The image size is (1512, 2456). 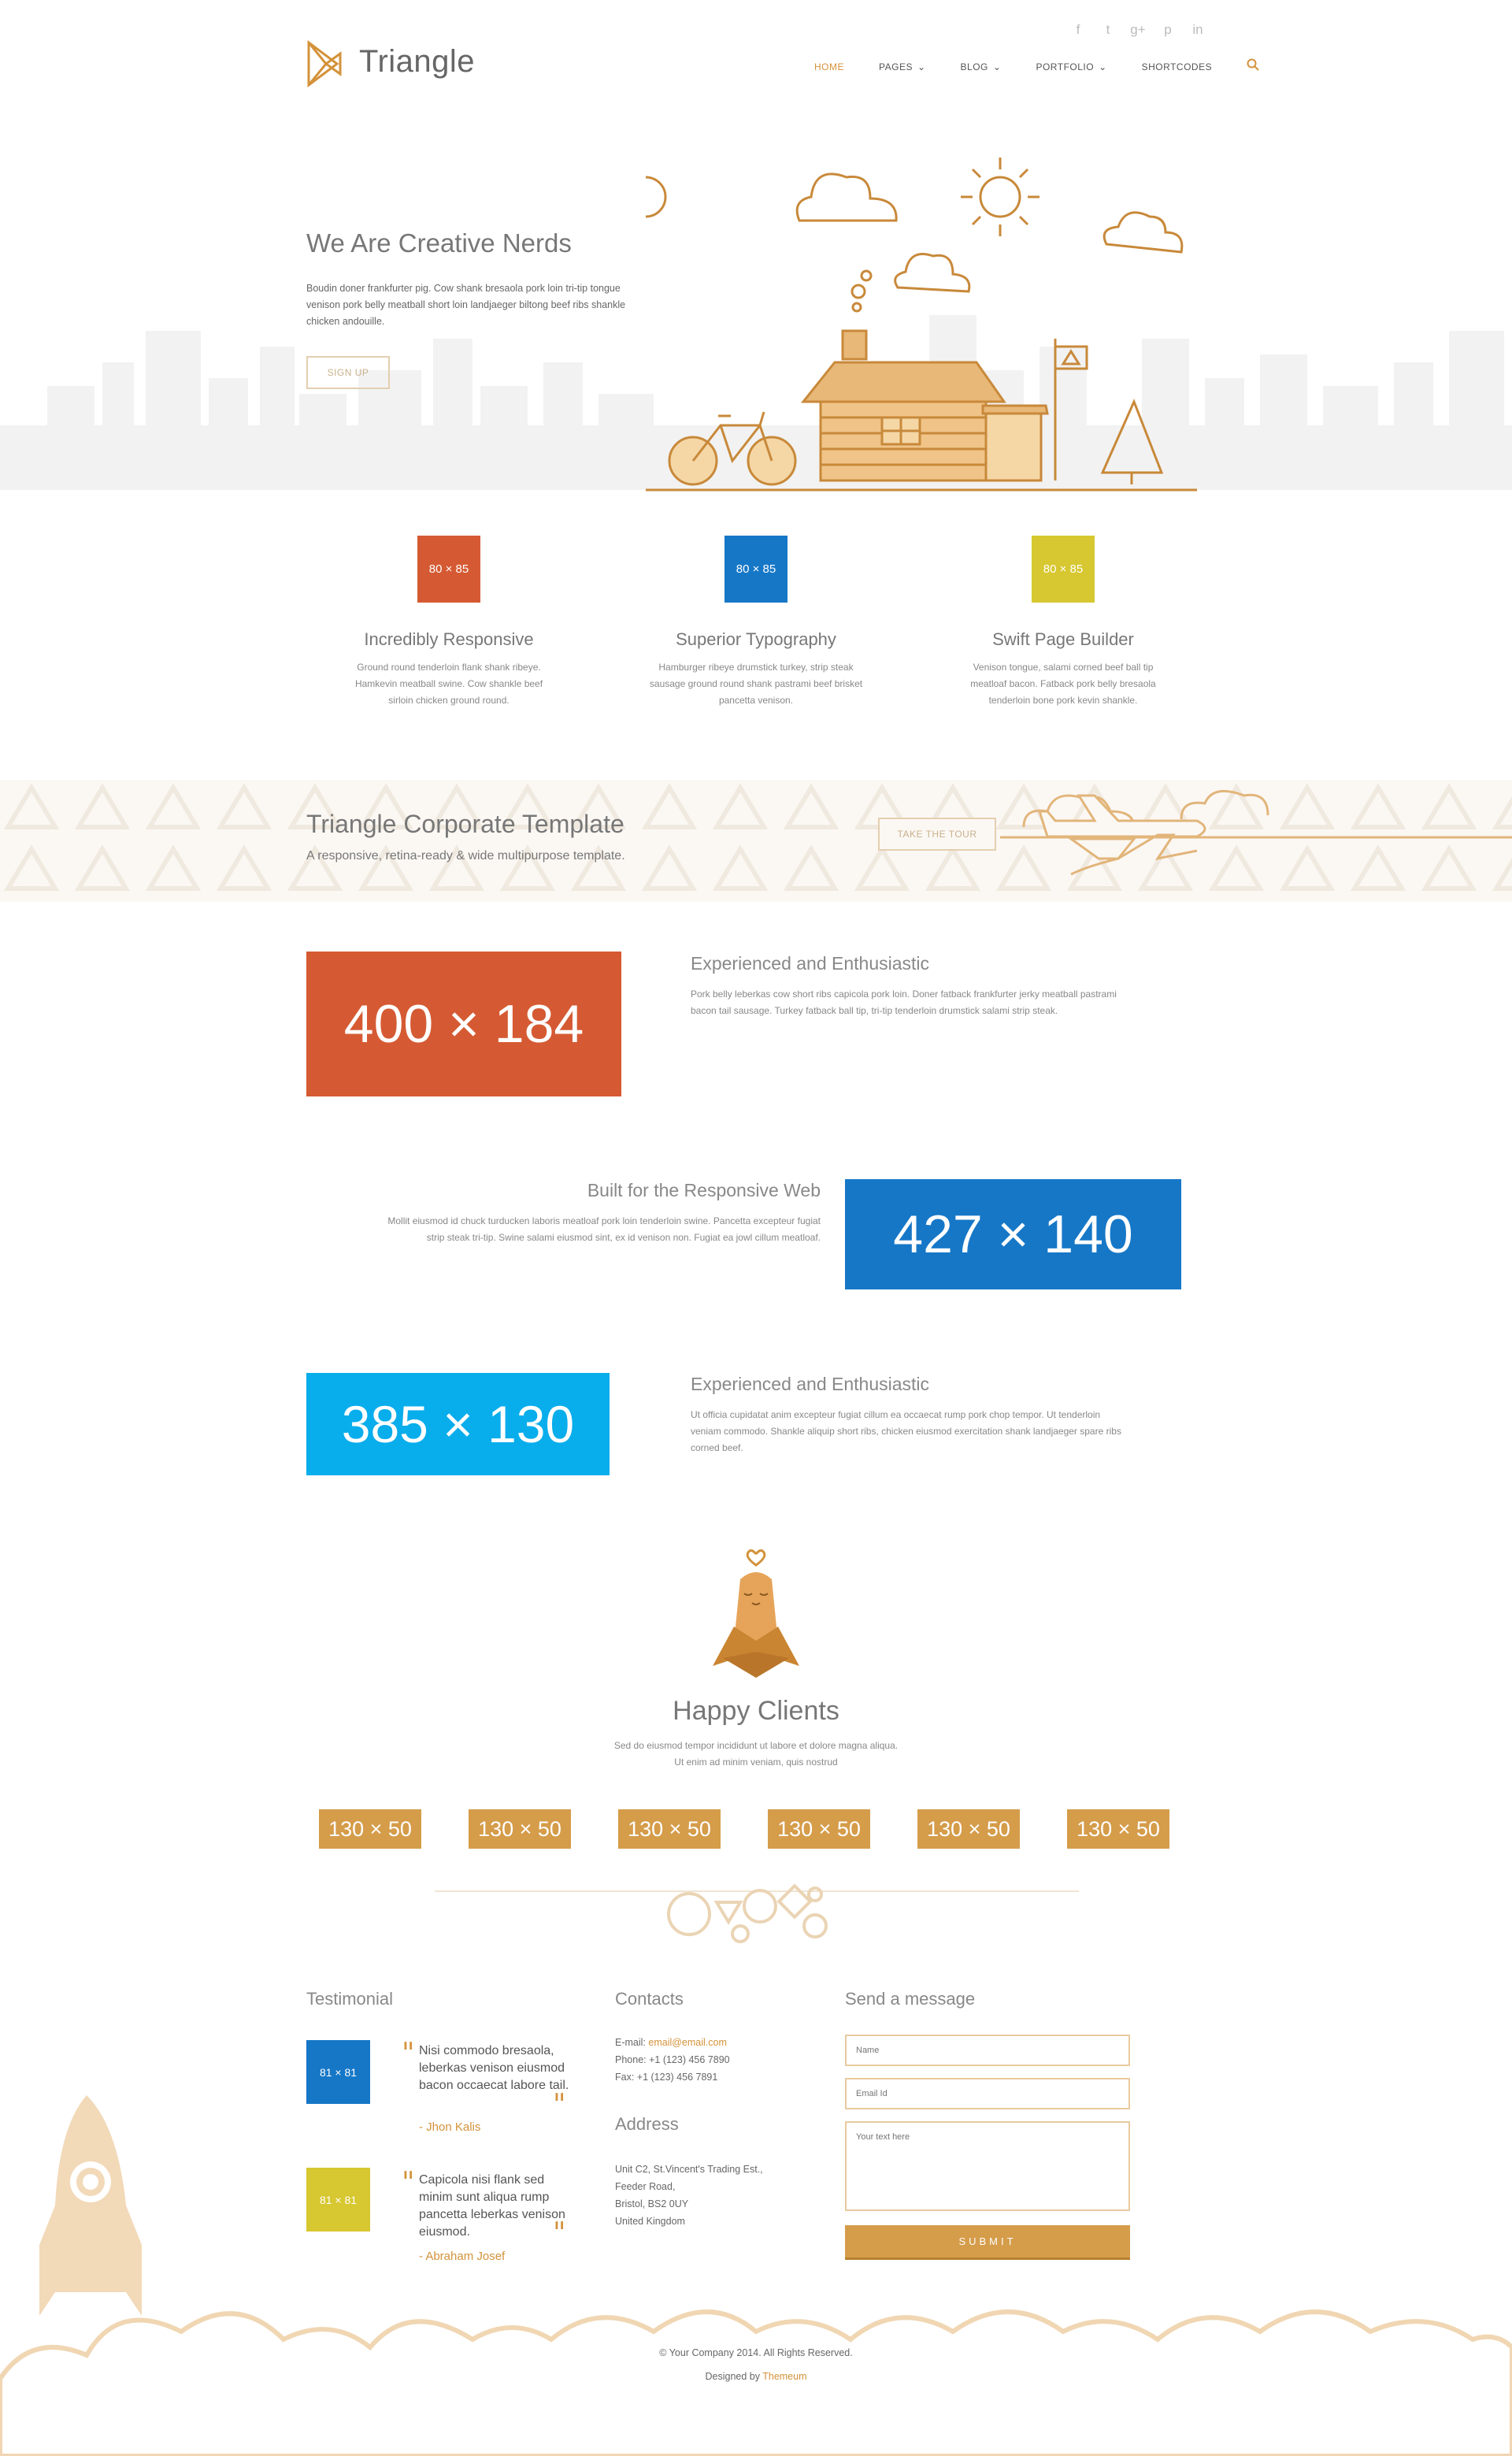 I want to click on designed-by: Designed by Themeum, so click(x=756, y=2376).